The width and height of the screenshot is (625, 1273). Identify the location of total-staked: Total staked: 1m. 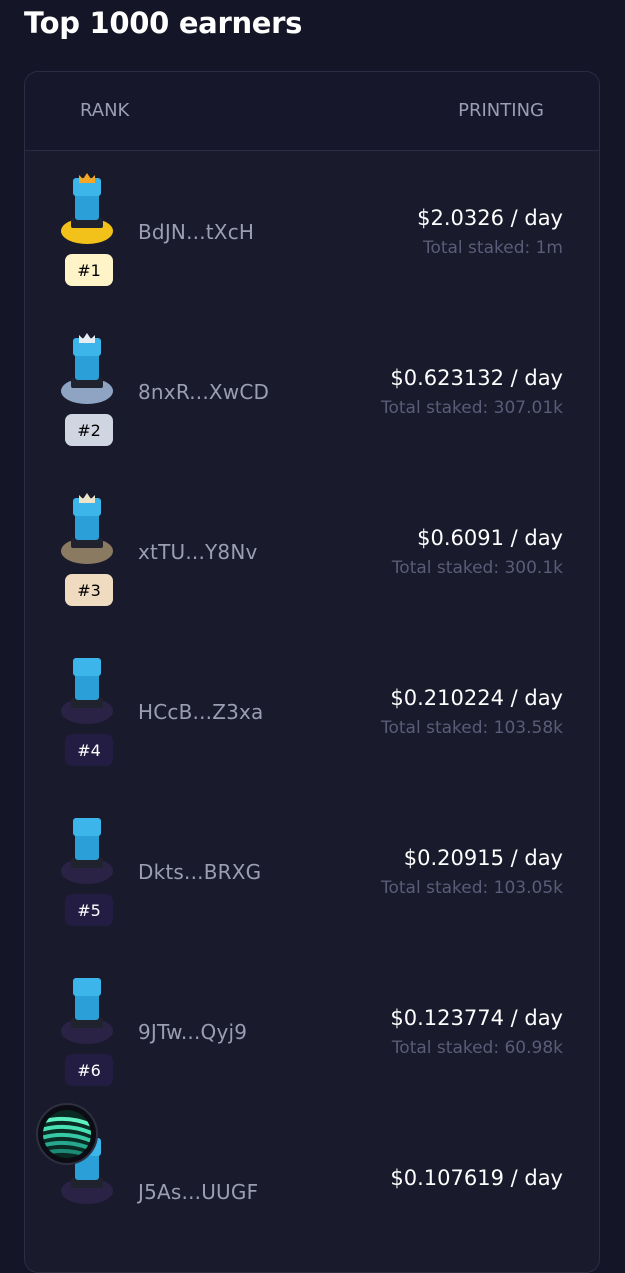
(492, 248).